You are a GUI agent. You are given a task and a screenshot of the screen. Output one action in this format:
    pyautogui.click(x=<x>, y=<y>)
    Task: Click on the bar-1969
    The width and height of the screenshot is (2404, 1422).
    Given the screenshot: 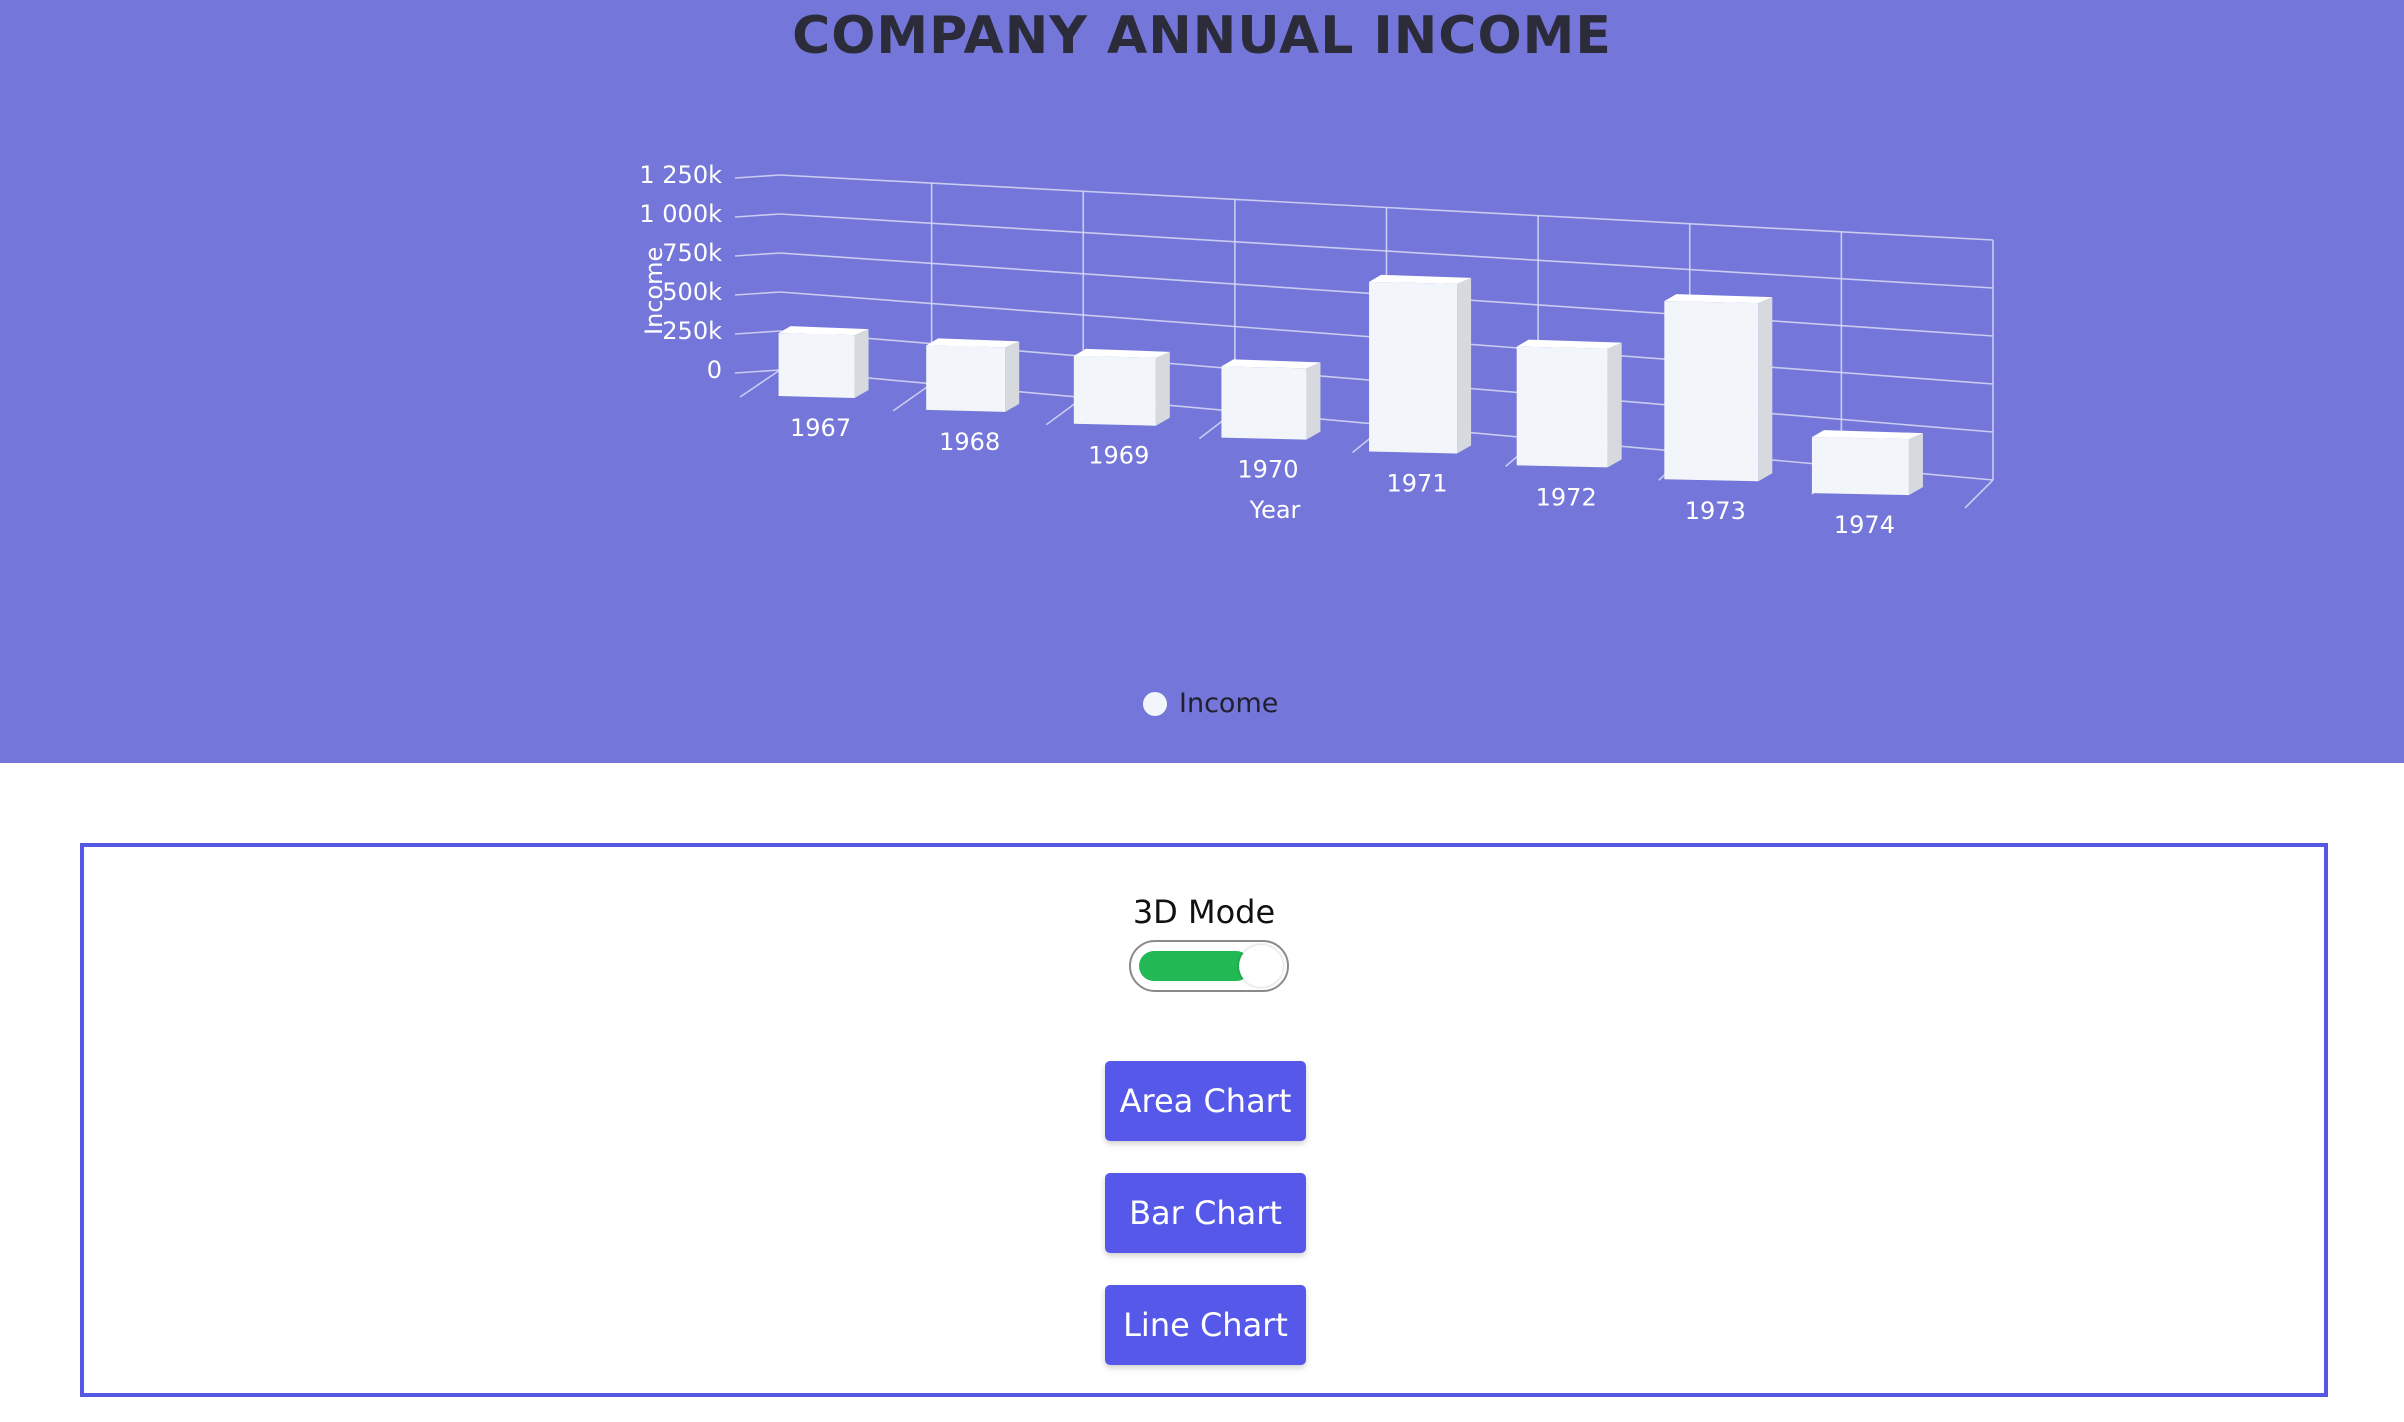 What is the action you would take?
    pyautogui.click(x=1114, y=390)
    